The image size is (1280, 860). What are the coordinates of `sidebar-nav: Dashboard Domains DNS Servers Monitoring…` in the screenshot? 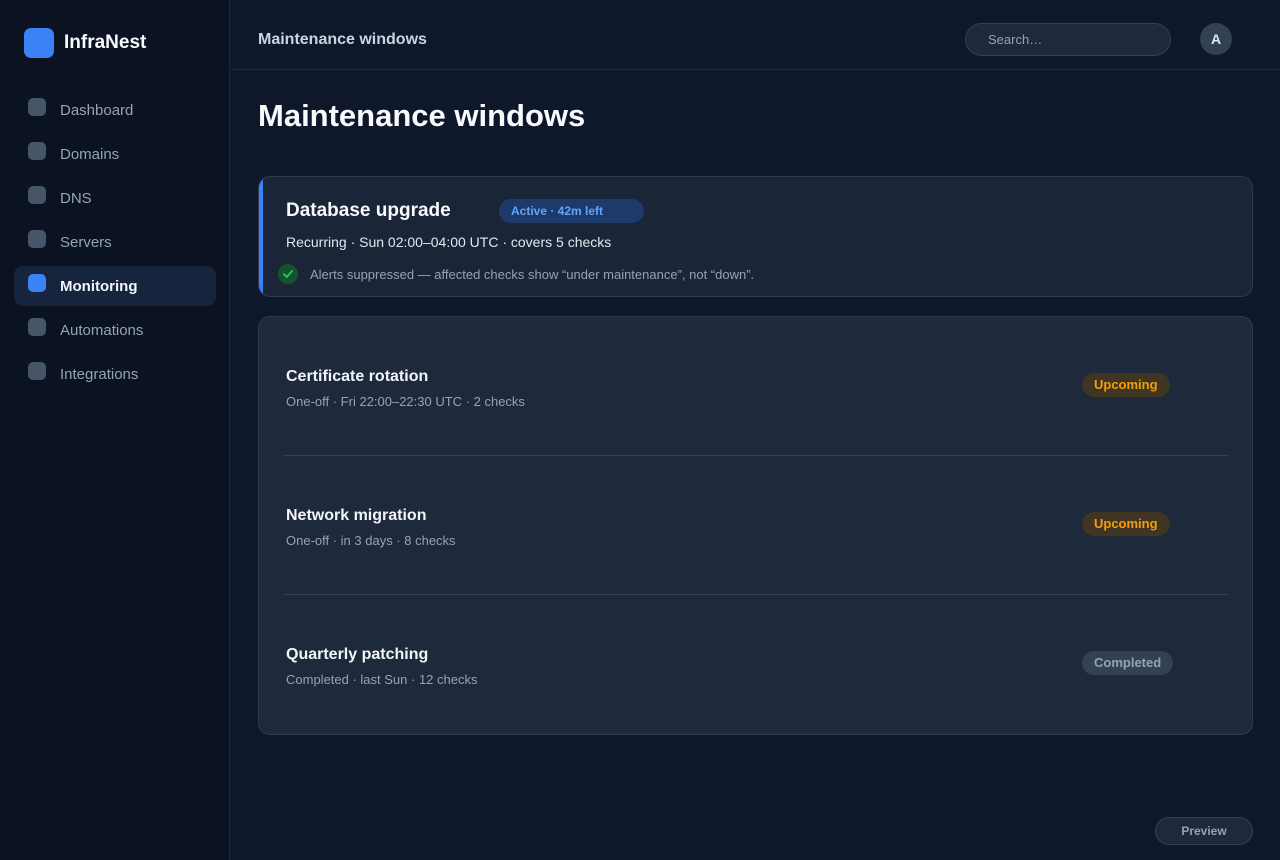 It's located at (115, 244).